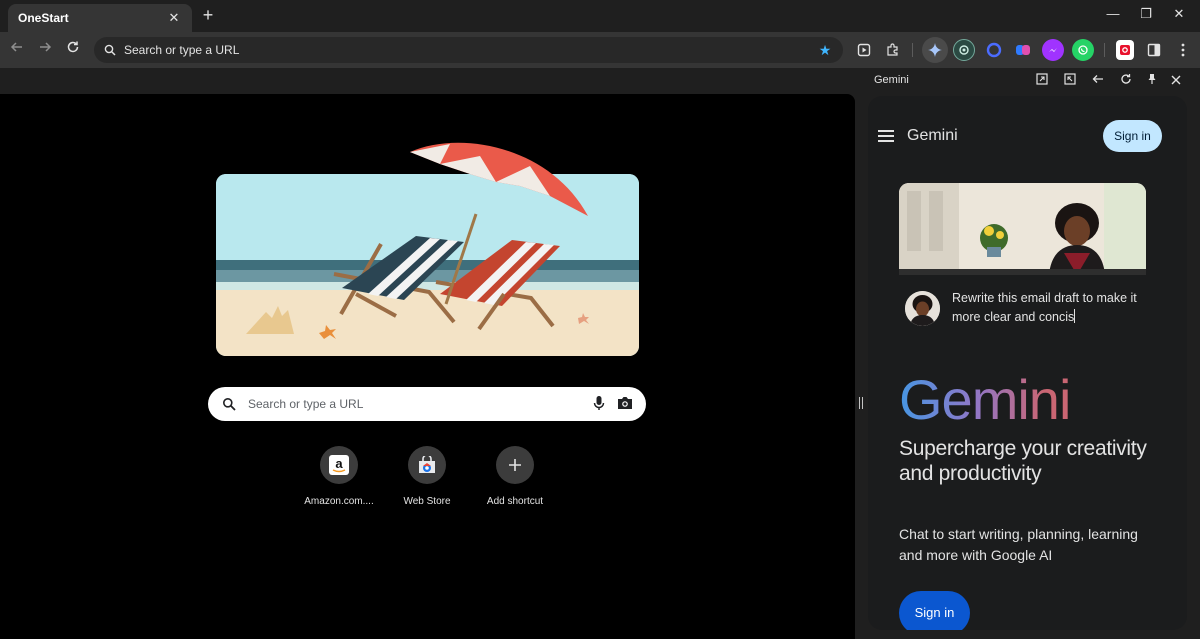 The image size is (1200, 639). I want to click on popout-icon, so click(1070, 79).